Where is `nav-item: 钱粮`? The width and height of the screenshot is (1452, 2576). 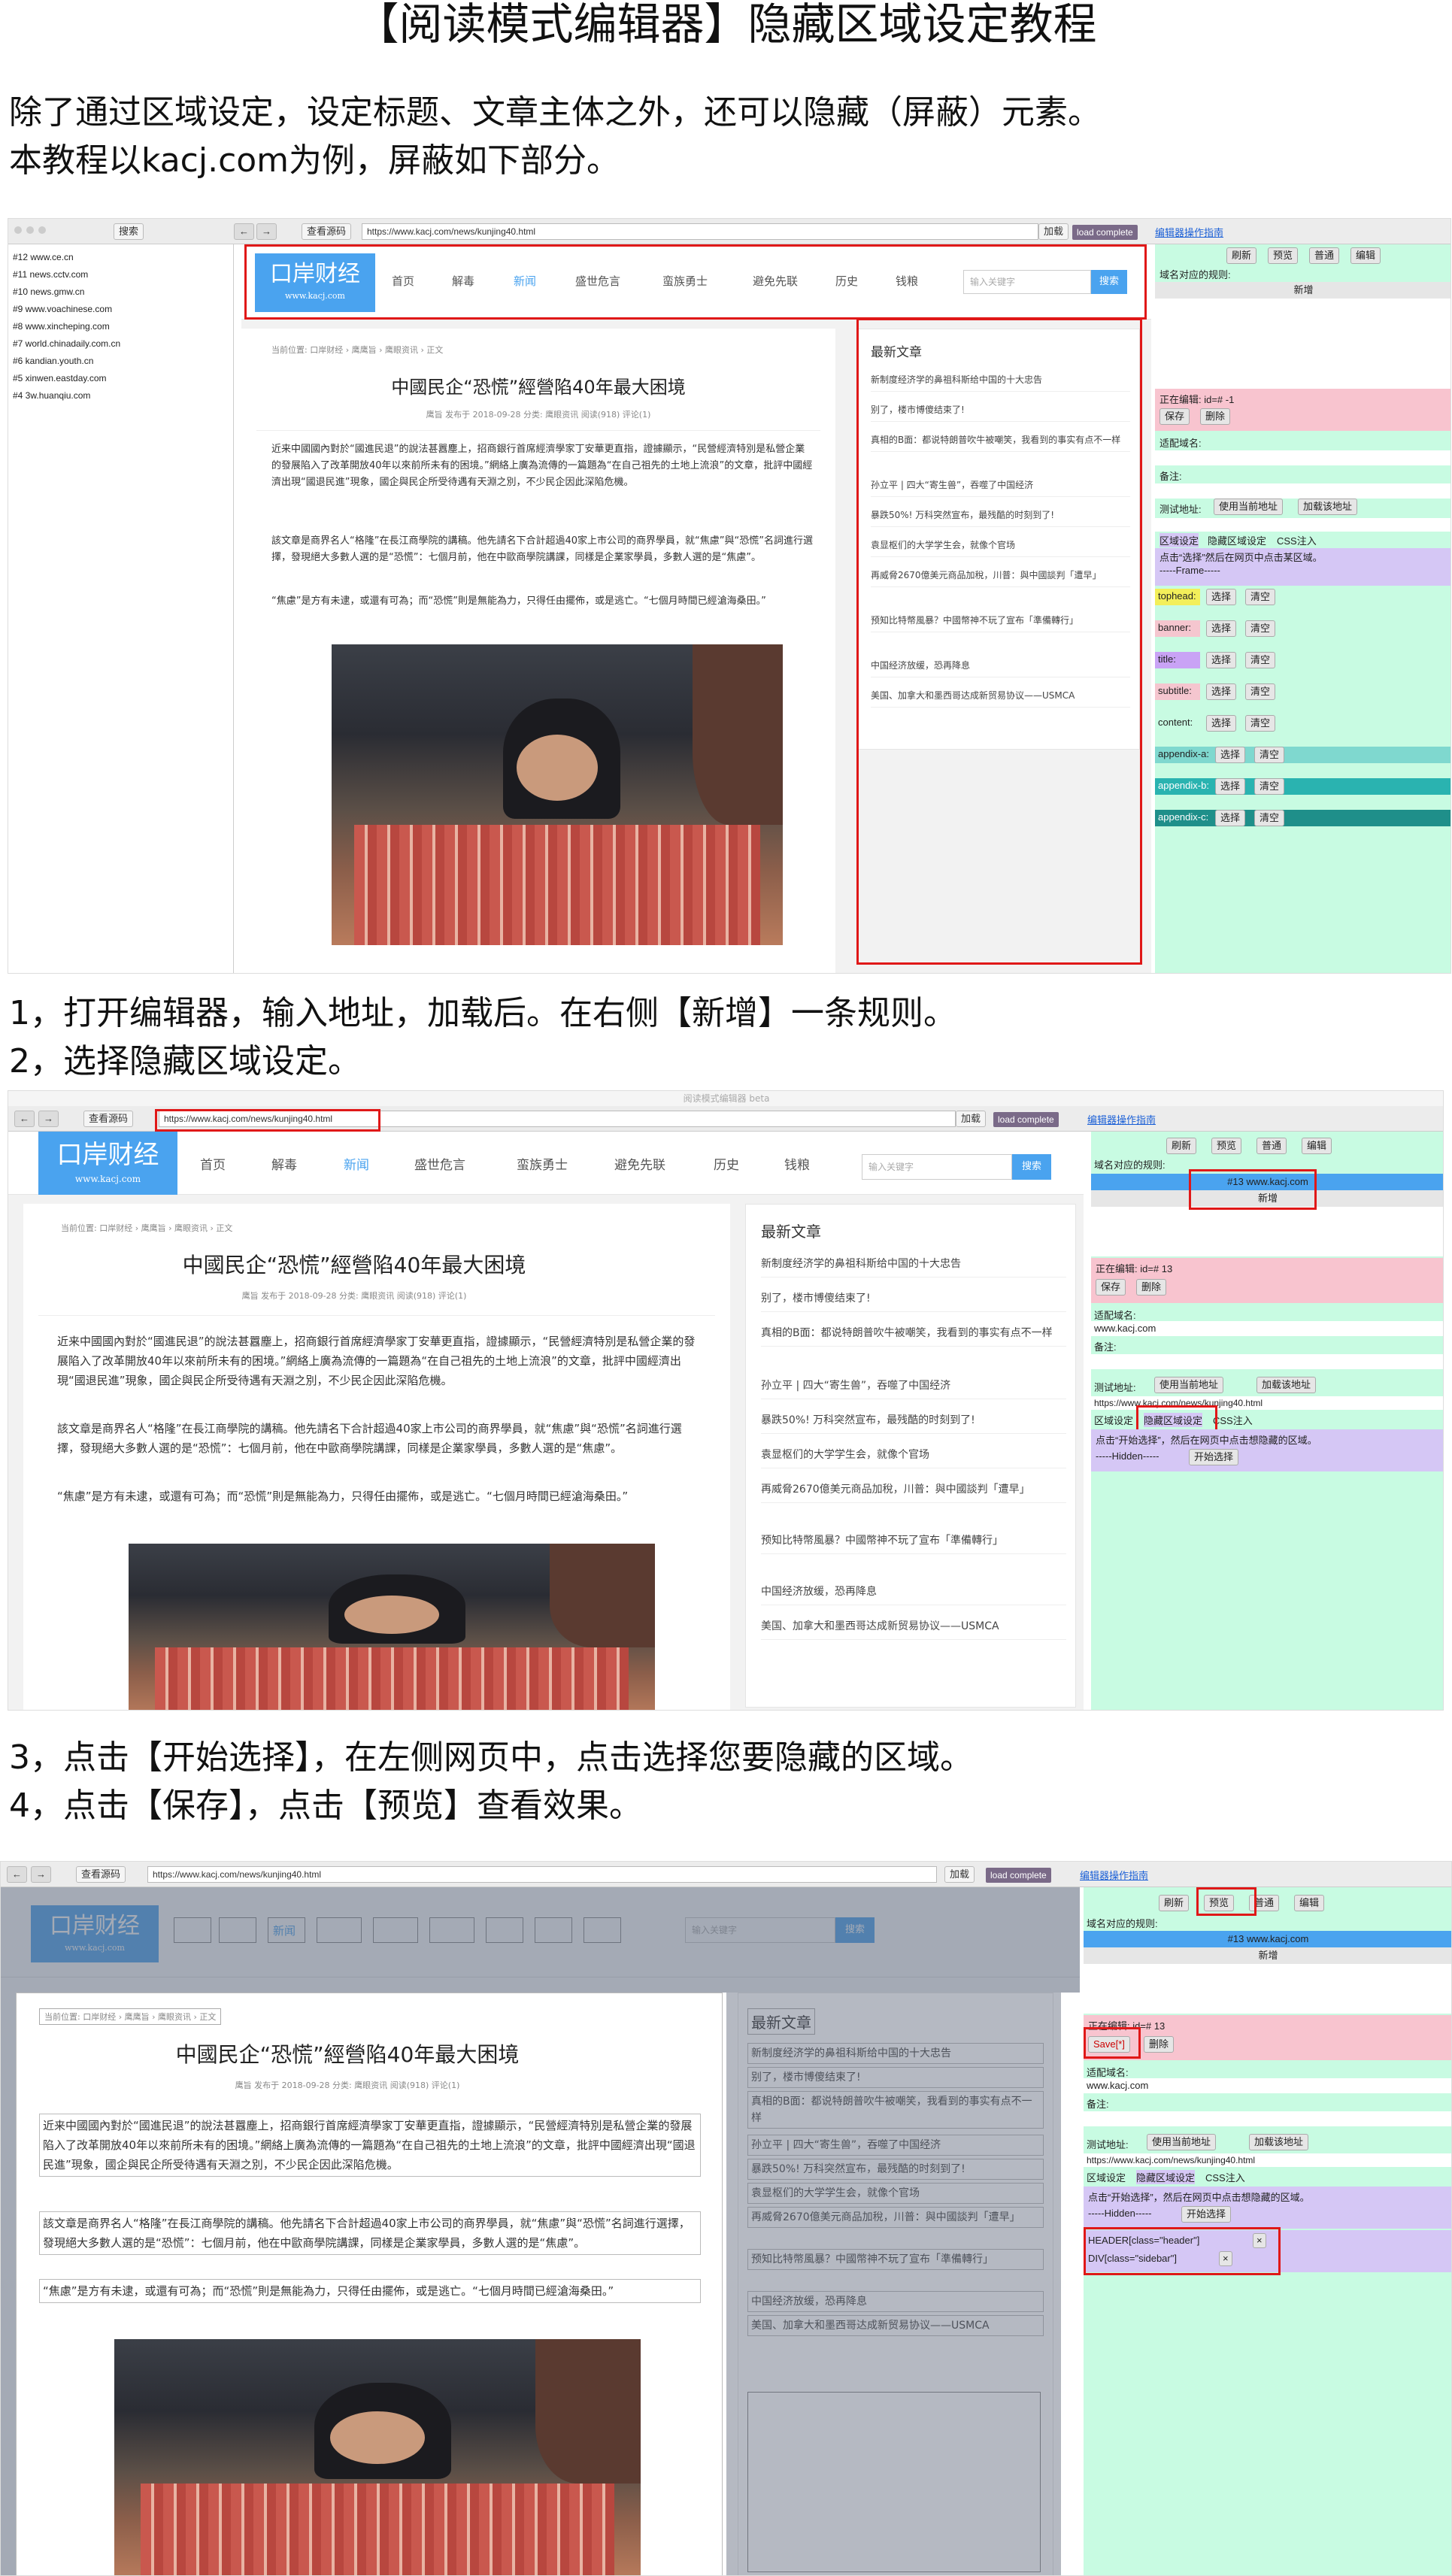 nav-item: 钱粮 is located at coordinates (797, 1163).